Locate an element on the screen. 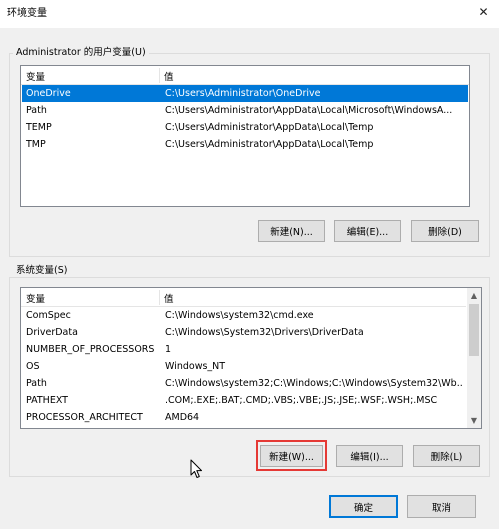 The height and width of the screenshot is (529, 499). scroll-up-icon: ▲ is located at coordinates (474, 295).